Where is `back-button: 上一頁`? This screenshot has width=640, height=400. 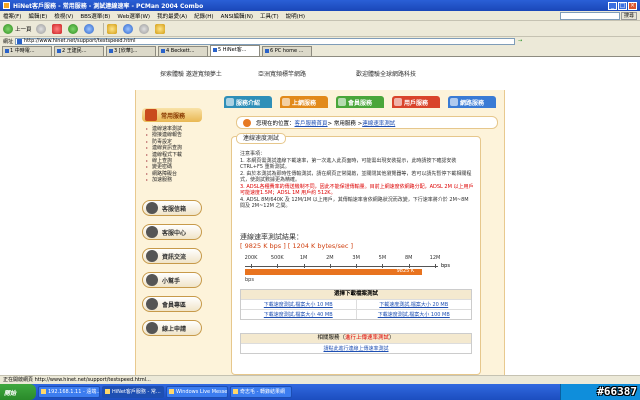 back-button: 上一頁 is located at coordinates (17, 29).